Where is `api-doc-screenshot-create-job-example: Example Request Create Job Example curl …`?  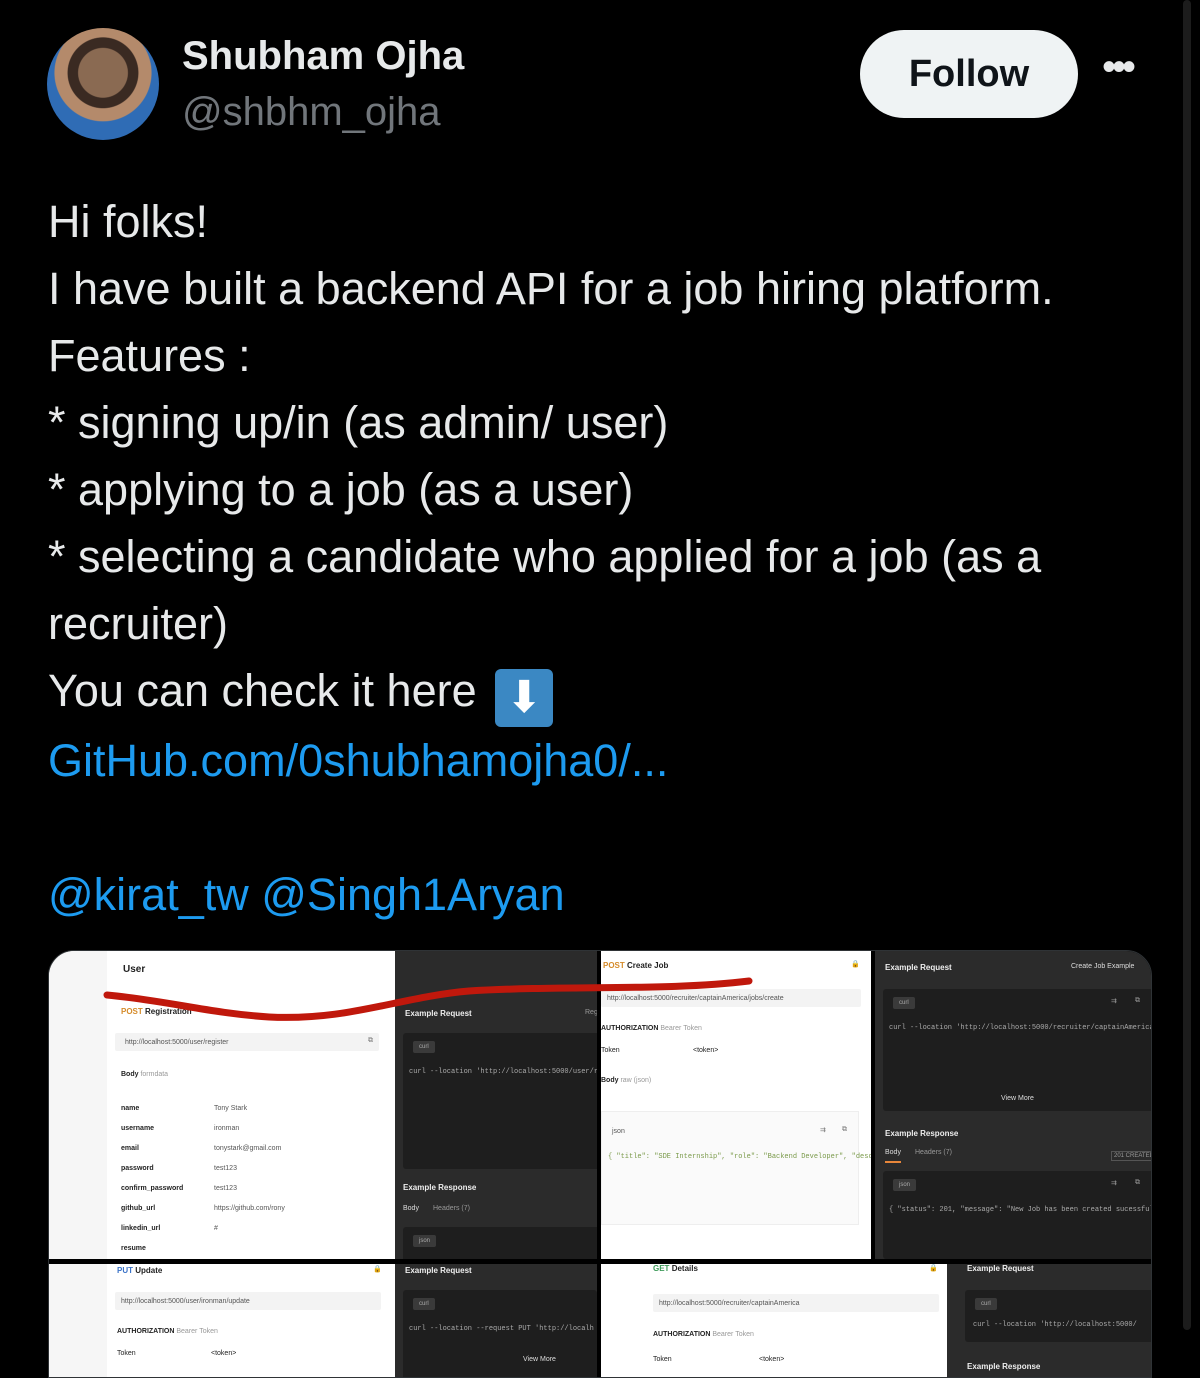 api-doc-screenshot-create-job-example: Example Request Create Job Example curl … is located at coordinates (1013, 1105).